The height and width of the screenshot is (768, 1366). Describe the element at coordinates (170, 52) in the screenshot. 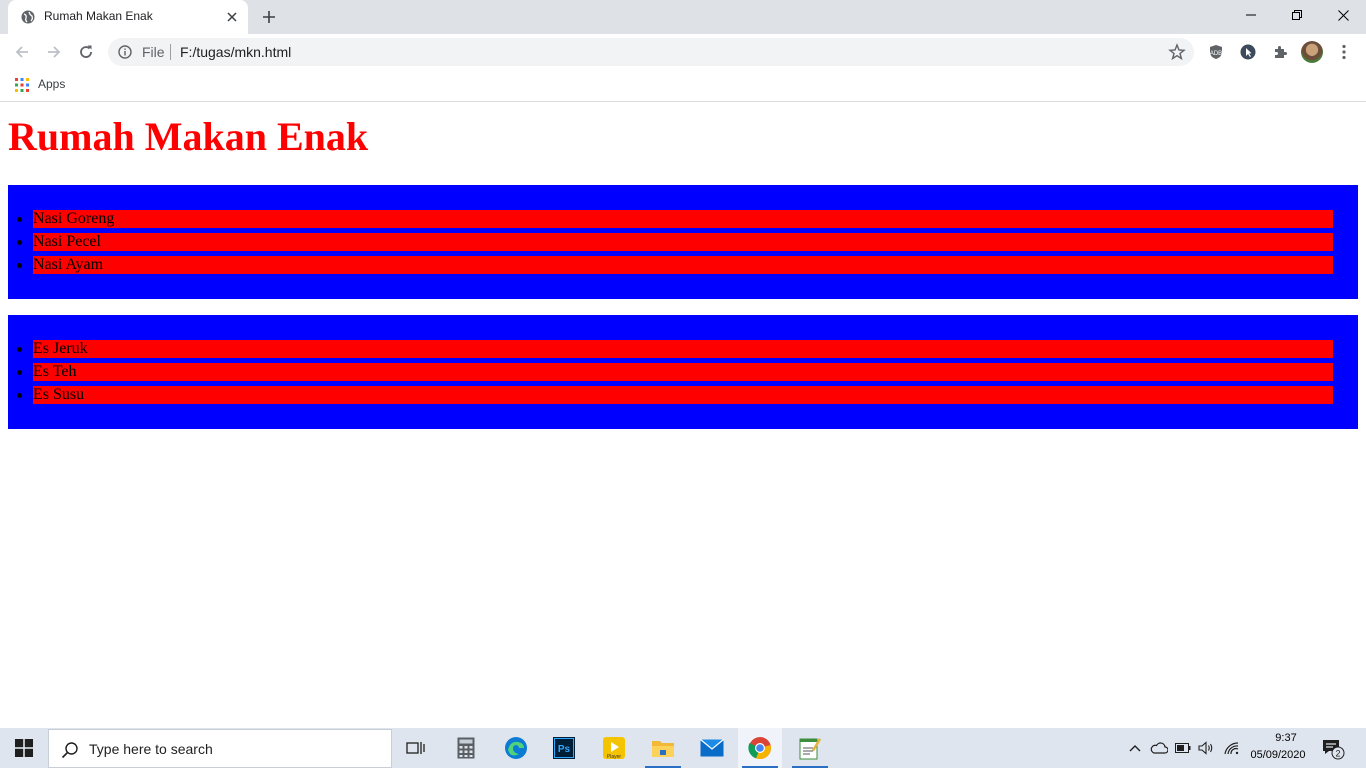

I see `address-separator` at that location.